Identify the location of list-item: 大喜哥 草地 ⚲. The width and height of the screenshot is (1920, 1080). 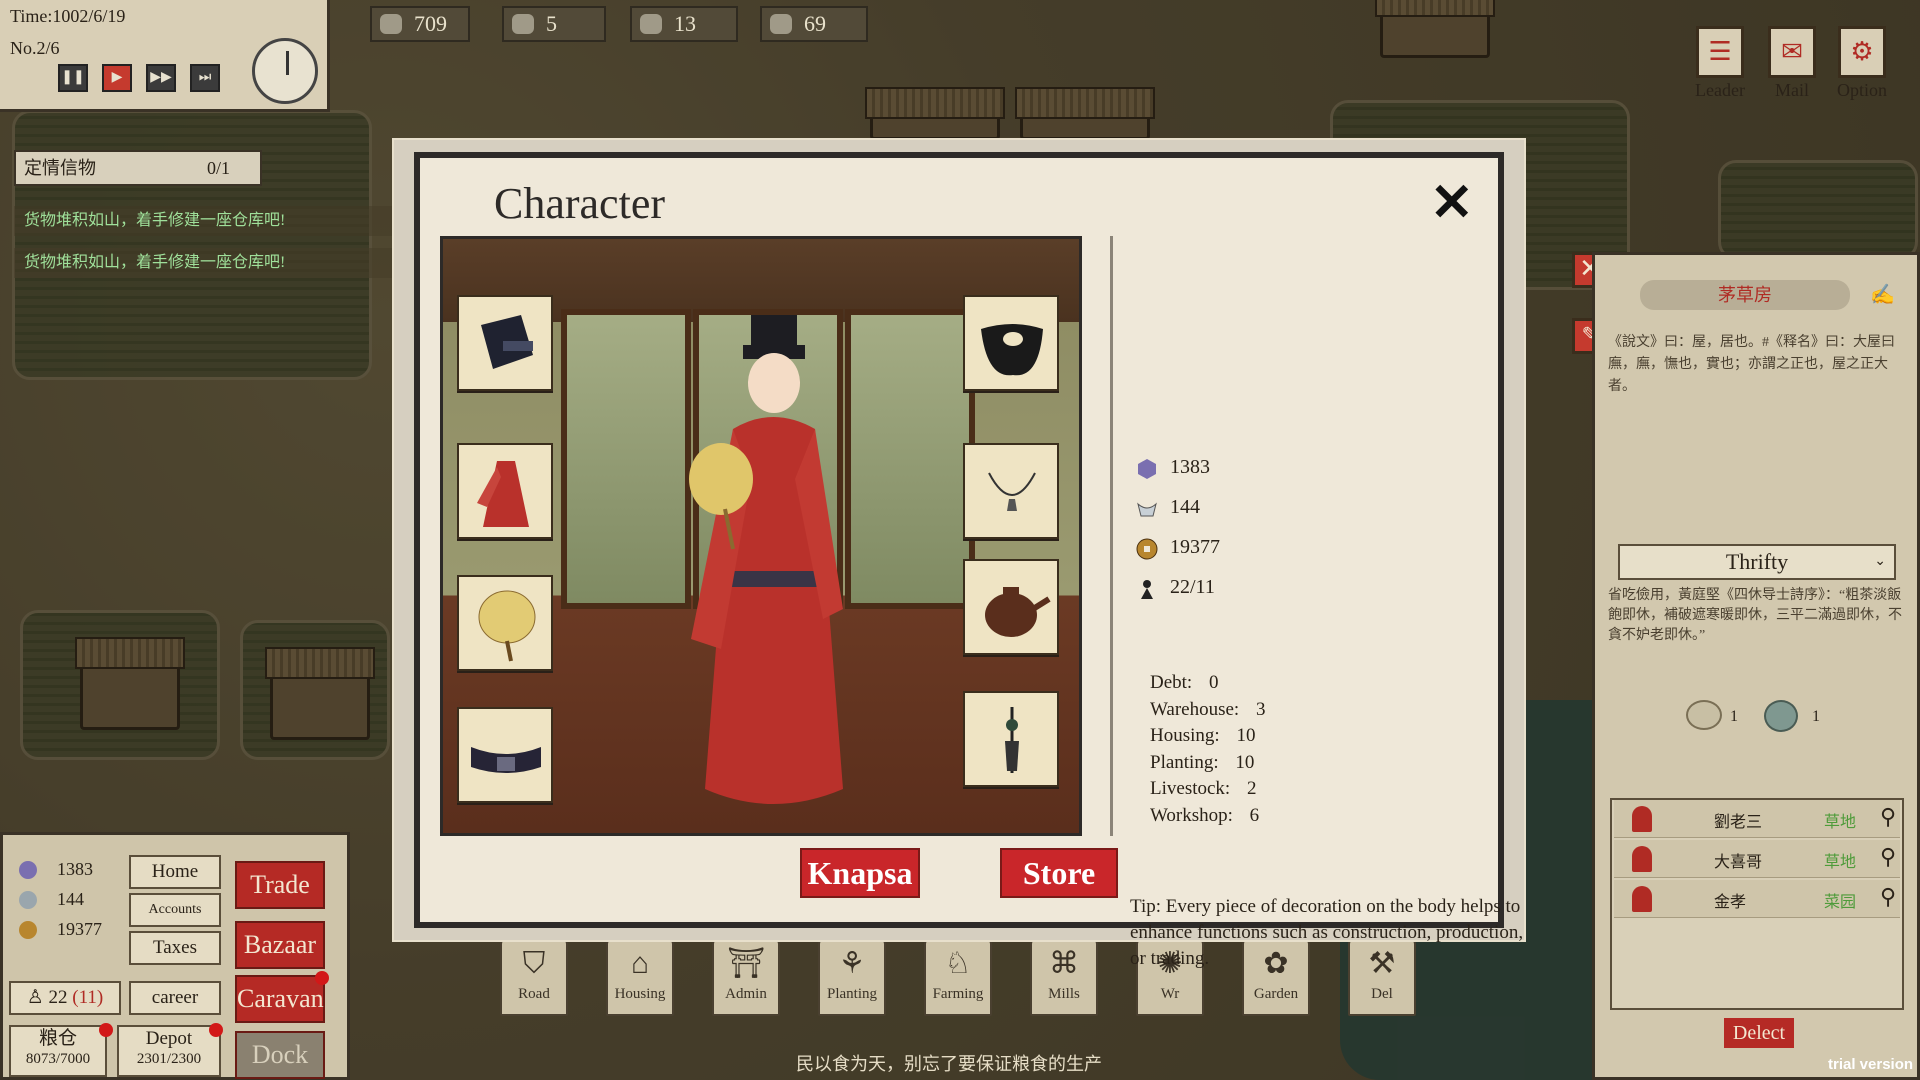
(1757, 859).